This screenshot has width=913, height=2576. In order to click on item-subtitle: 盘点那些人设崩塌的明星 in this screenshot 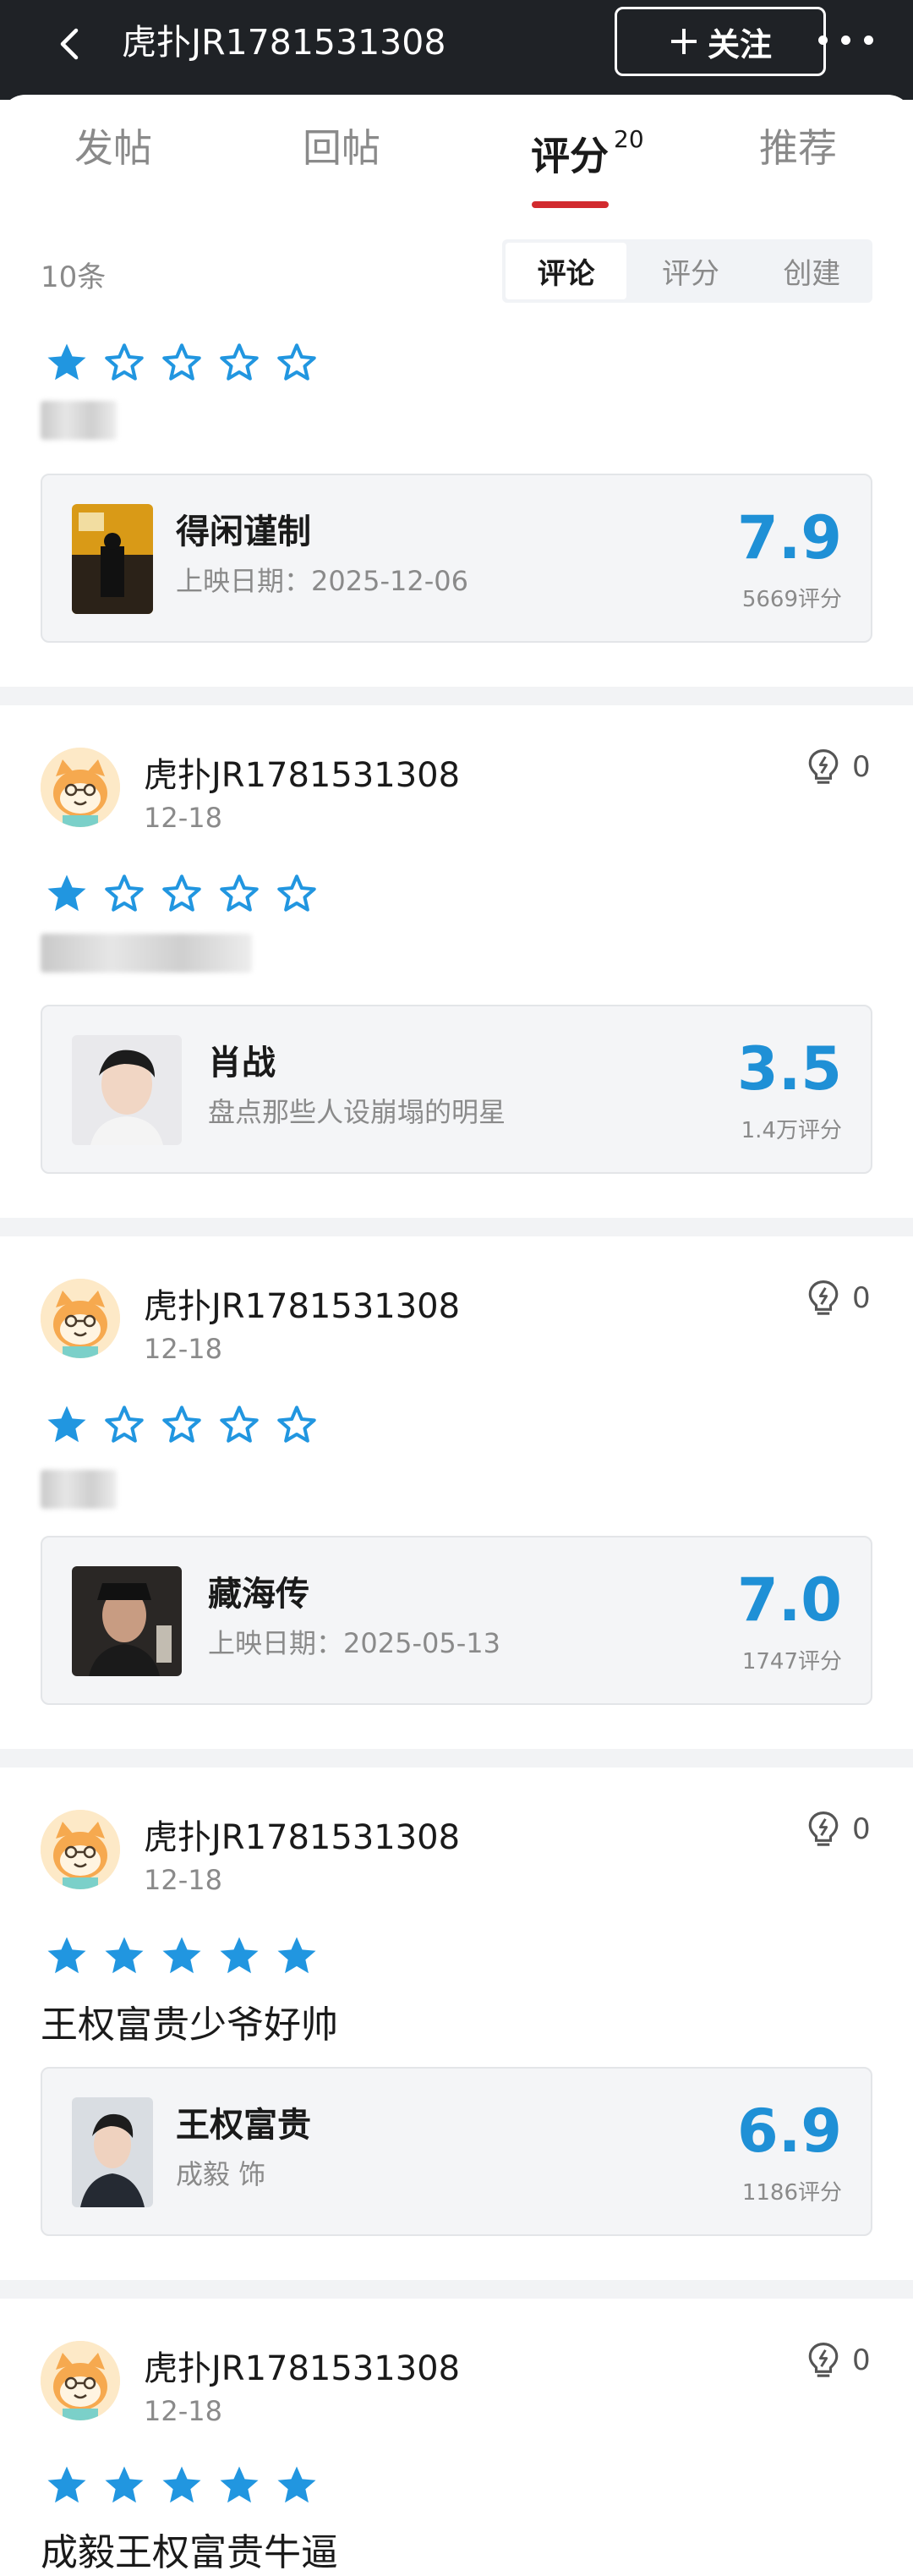, I will do `click(357, 1112)`.